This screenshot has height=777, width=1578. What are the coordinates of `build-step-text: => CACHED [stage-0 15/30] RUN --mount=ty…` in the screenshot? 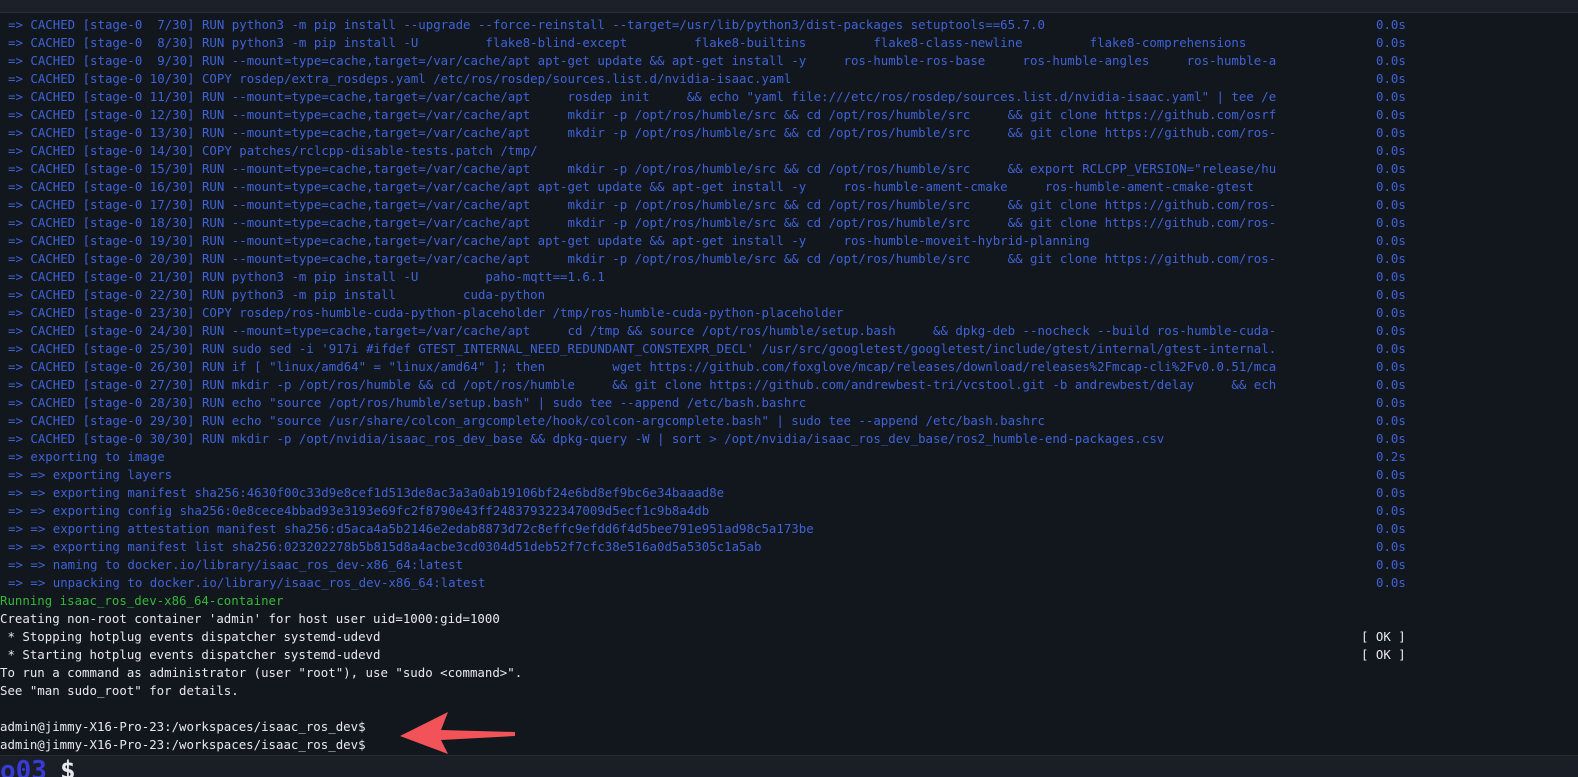 It's located at (642, 168).